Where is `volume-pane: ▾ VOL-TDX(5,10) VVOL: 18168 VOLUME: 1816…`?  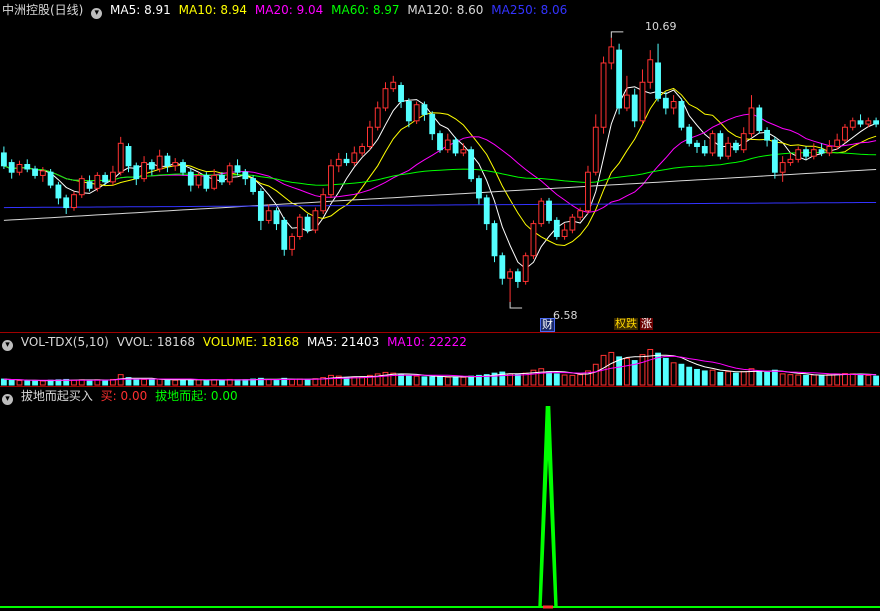
volume-pane: ▾ VOL-TDX(5,10) VVOL: 18168 VOLUME: 1816… is located at coordinates (440, 359).